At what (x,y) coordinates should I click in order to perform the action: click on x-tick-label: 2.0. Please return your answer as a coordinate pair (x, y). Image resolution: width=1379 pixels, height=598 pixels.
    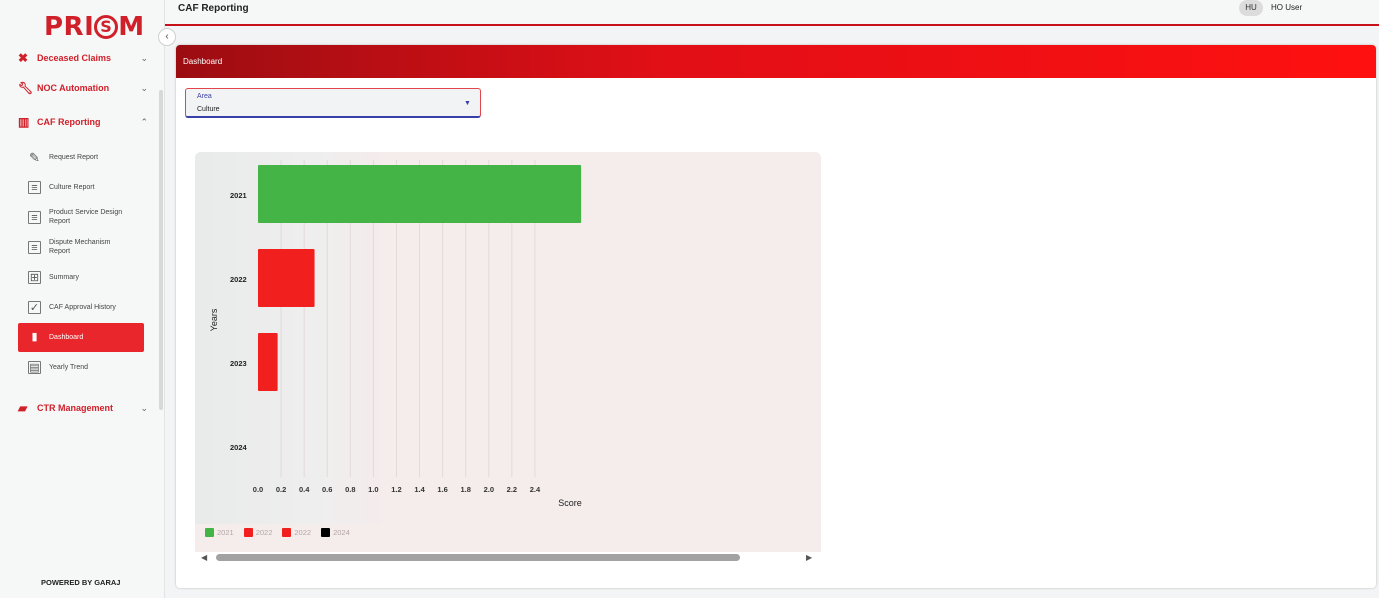
    Looking at the image, I should click on (489, 489).